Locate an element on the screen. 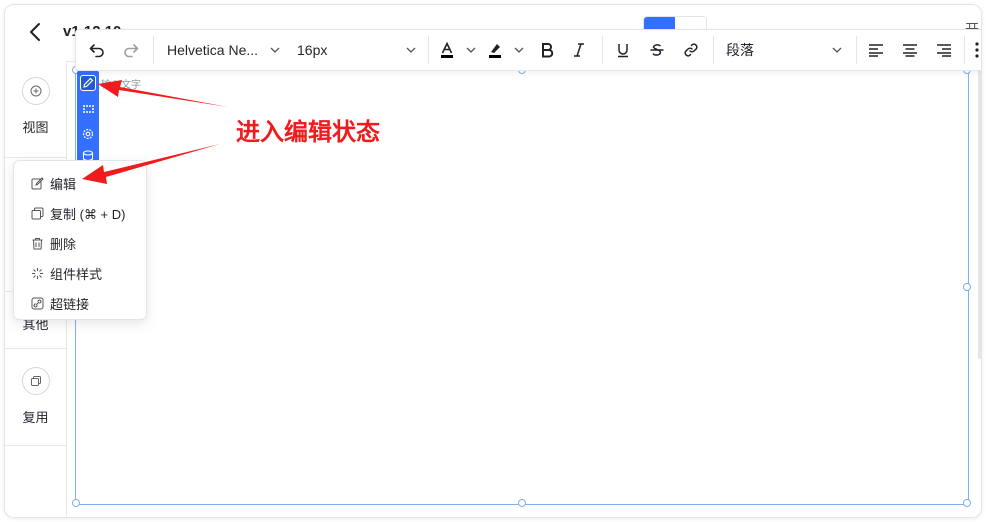  italic-icon is located at coordinates (579, 50).